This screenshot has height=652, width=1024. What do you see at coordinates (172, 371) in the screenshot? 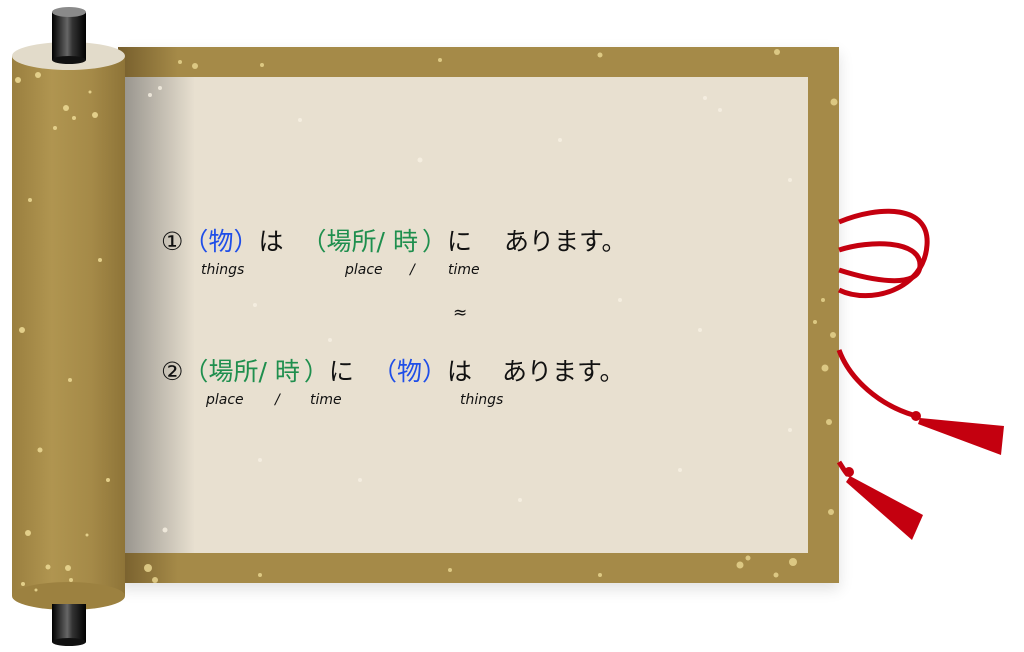
I see `sentence-2-number: ②` at bounding box center [172, 371].